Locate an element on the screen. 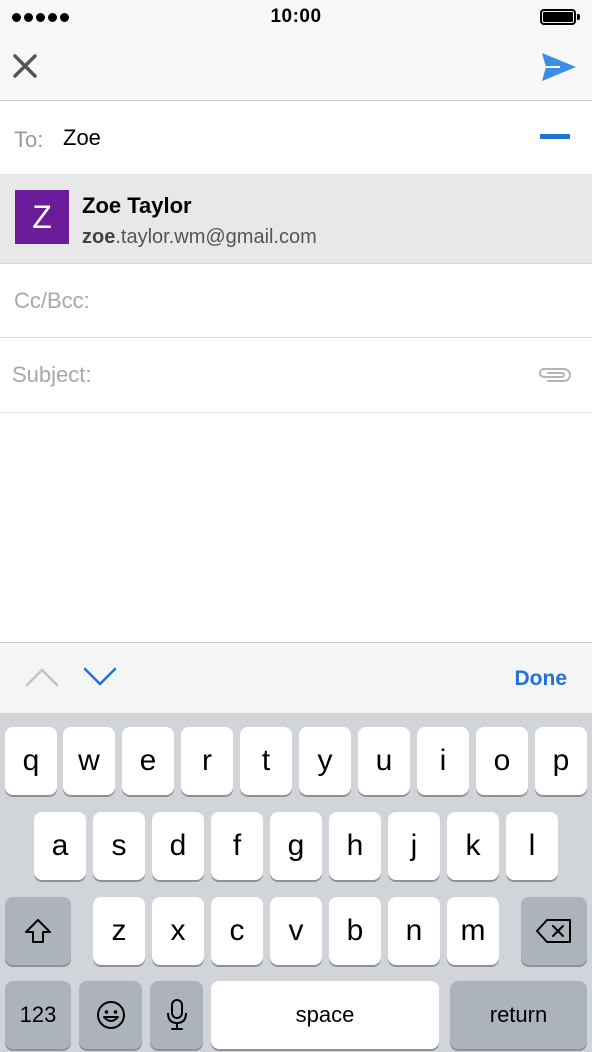  done-button: Done is located at coordinates (541, 679).